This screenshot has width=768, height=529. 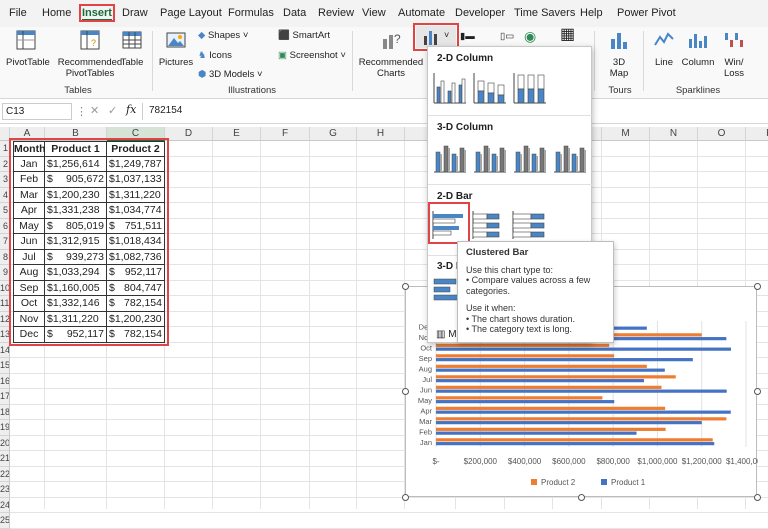 What do you see at coordinates (436, 37) in the screenshot?
I see `insert-column-bar-chart-button: ˅` at bounding box center [436, 37].